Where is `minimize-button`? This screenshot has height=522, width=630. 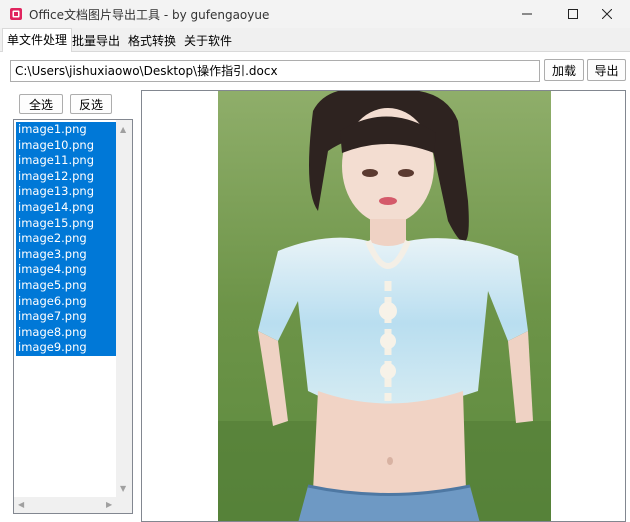 minimize-button is located at coordinates (527, 14).